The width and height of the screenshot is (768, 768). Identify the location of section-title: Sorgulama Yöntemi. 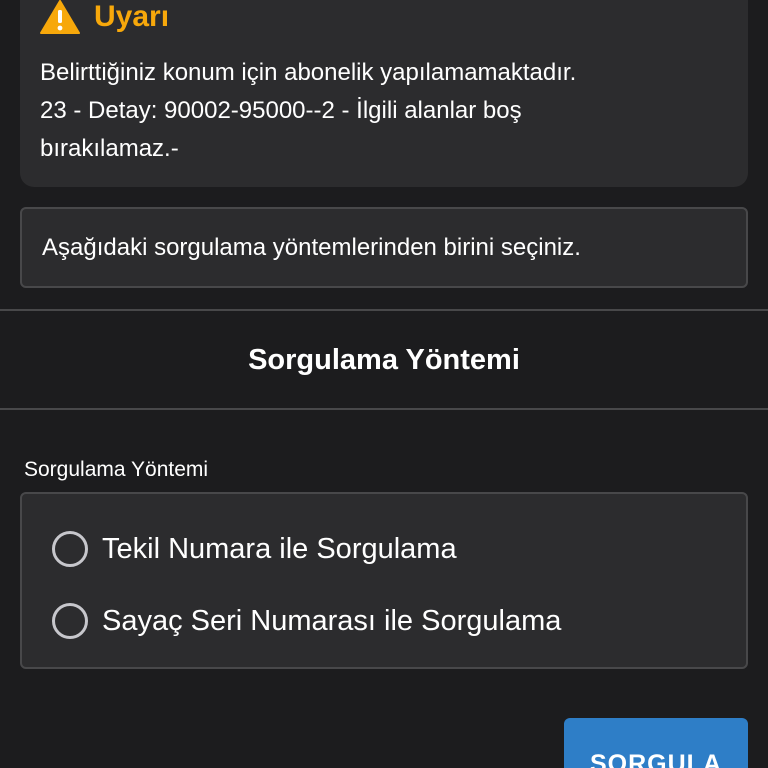
(384, 360).